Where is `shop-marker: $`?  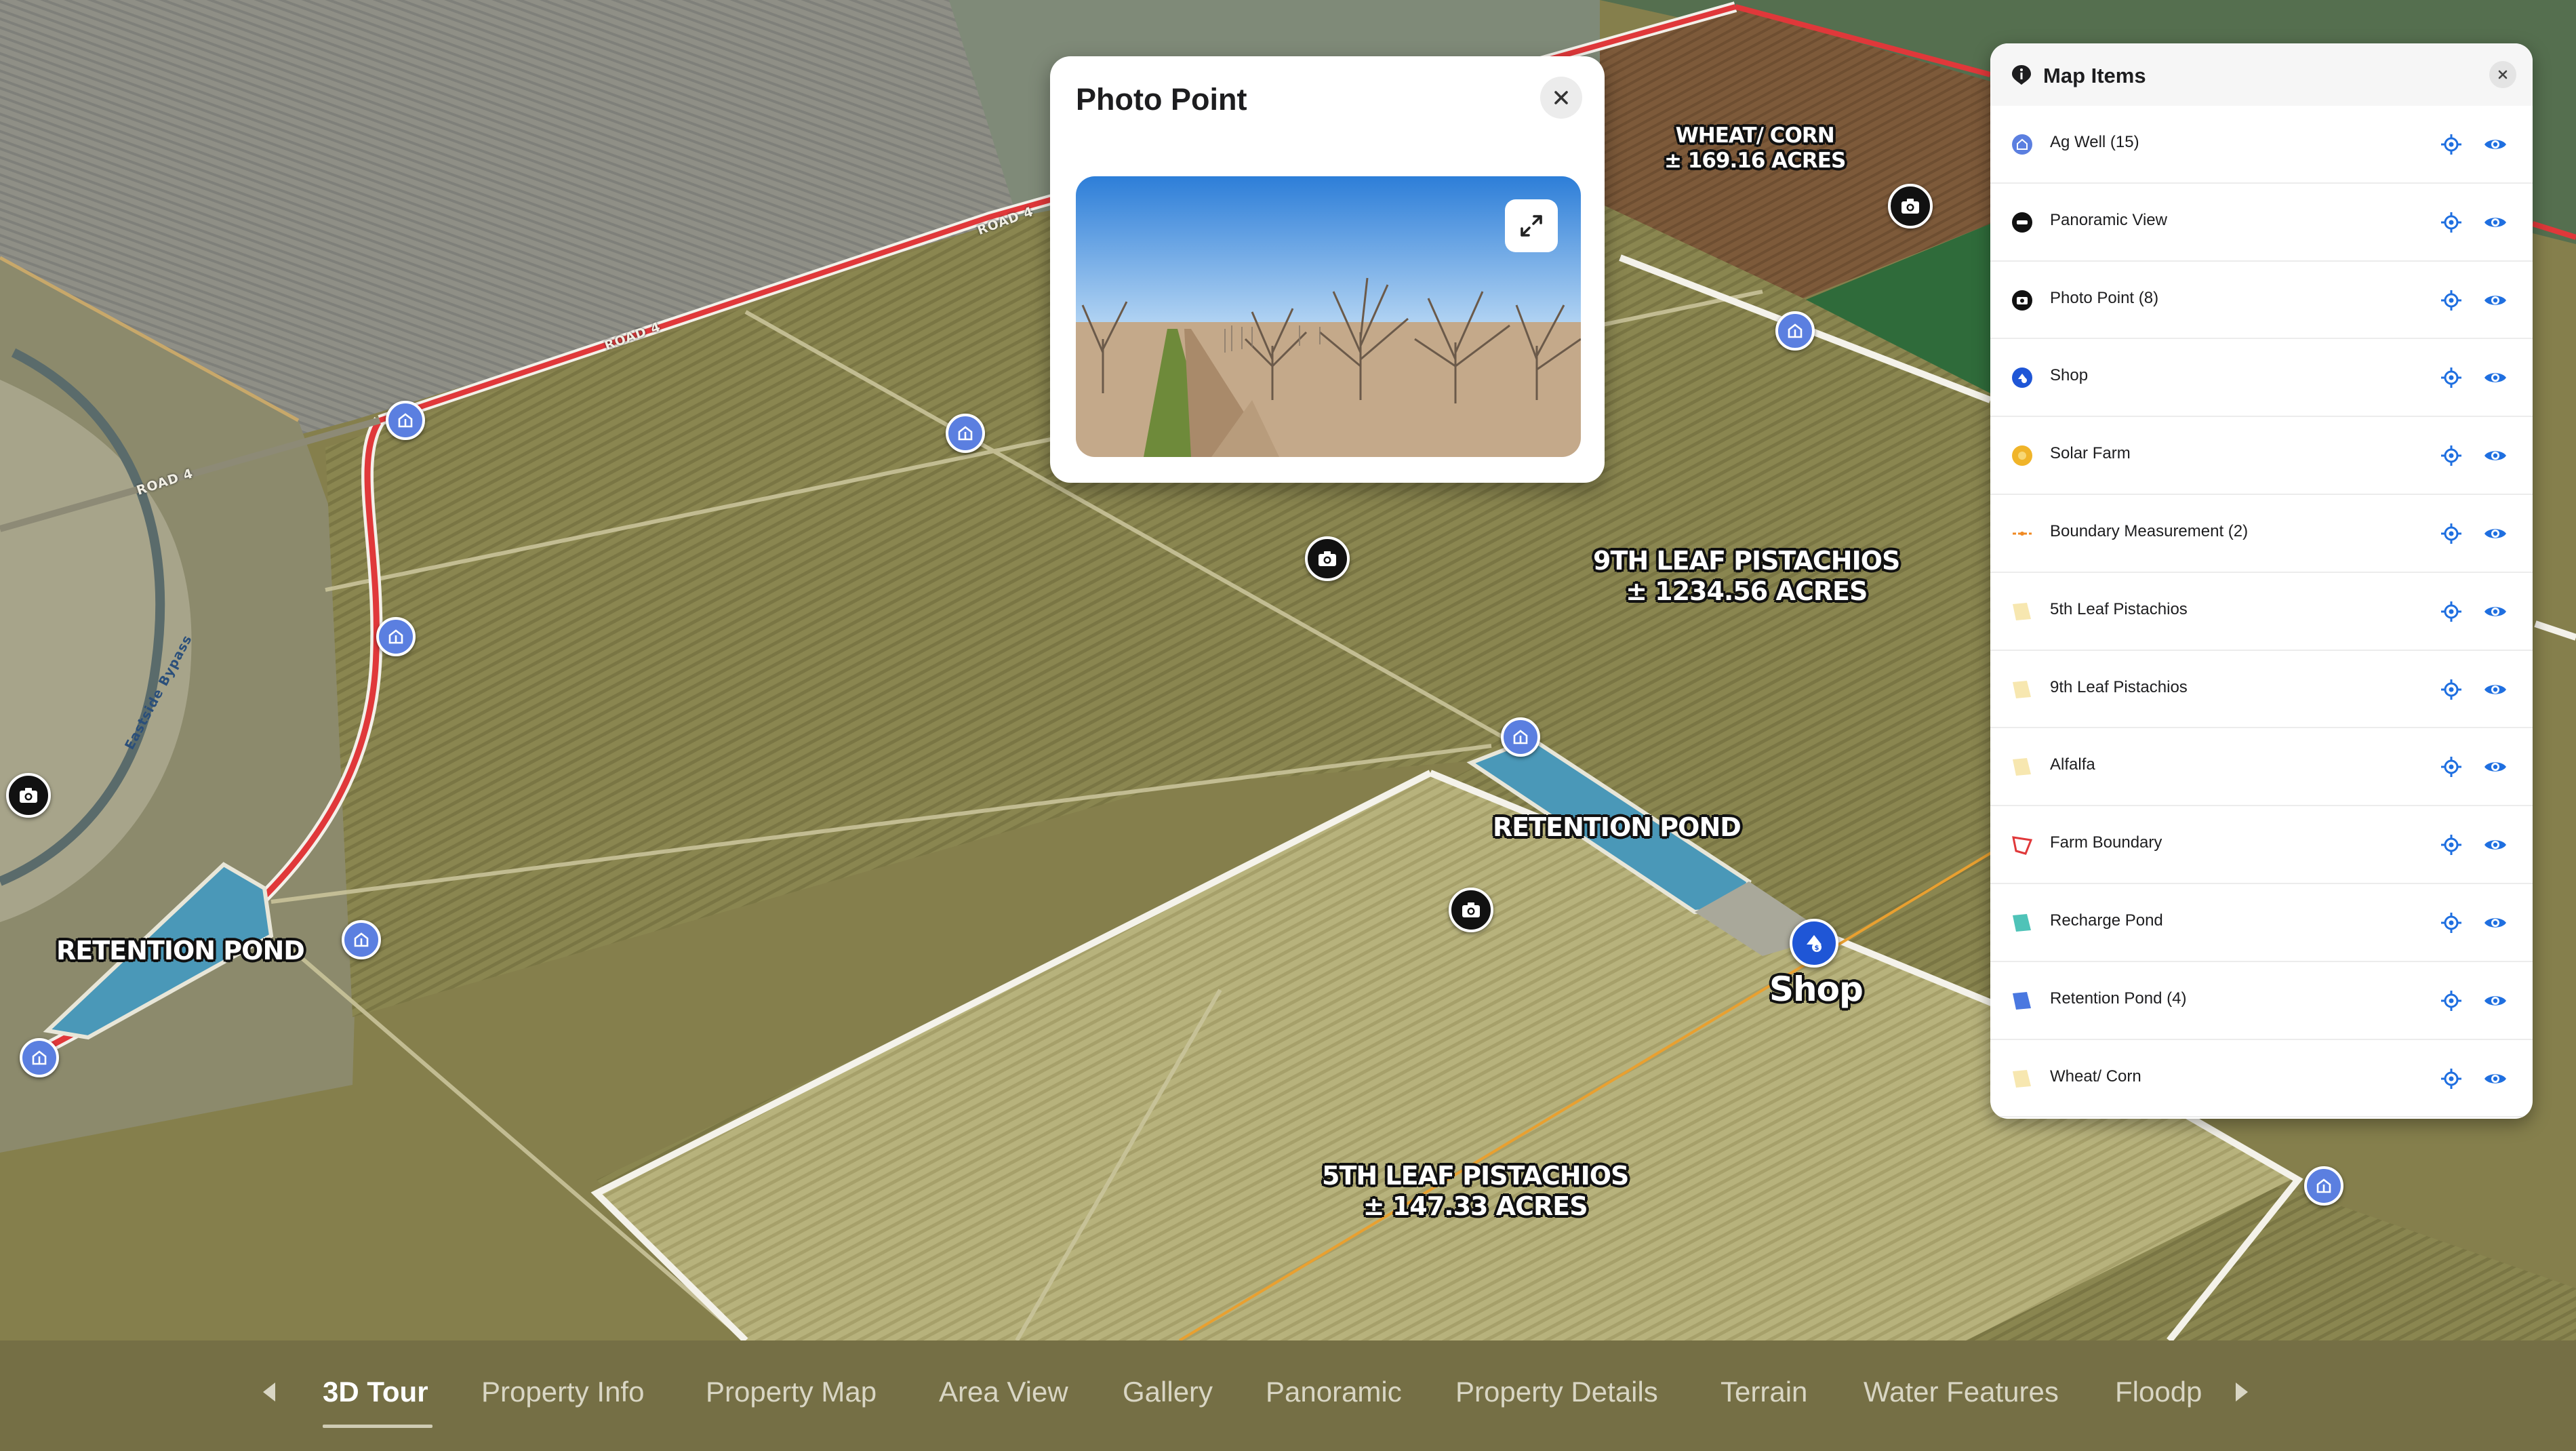
shop-marker: $ is located at coordinates (1814, 943).